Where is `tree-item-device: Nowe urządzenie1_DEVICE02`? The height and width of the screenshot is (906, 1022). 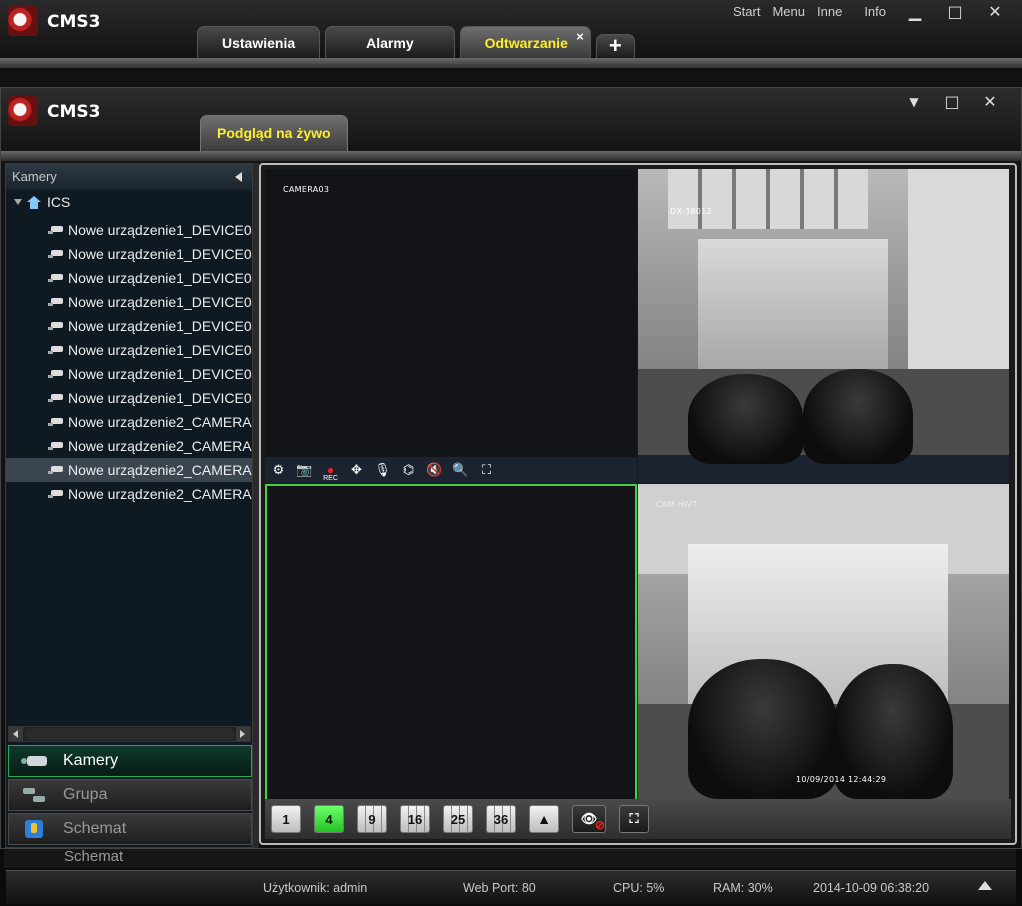 tree-item-device: Nowe urządzenie1_DEVICE02 is located at coordinates (129, 254).